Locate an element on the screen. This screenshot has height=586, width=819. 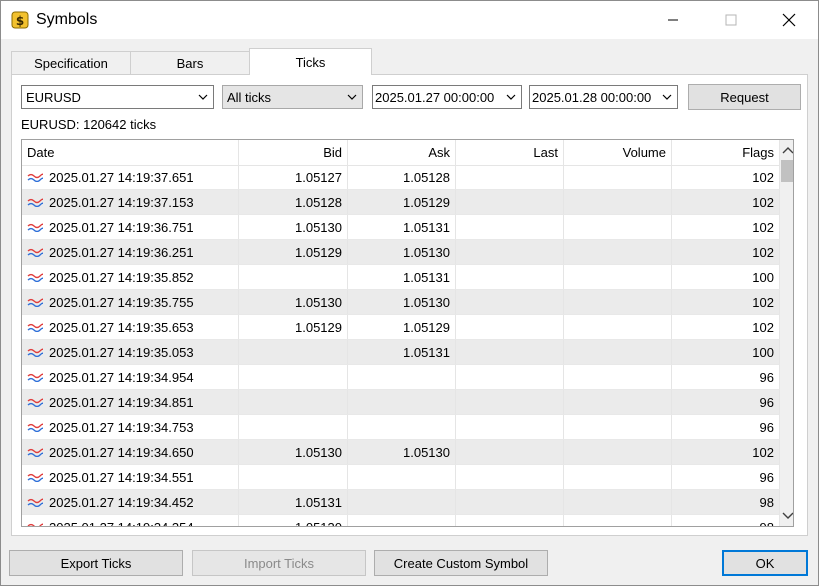
cell-date: 2025.01.27 14:19:35.852 is located at coordinates (130, 277).